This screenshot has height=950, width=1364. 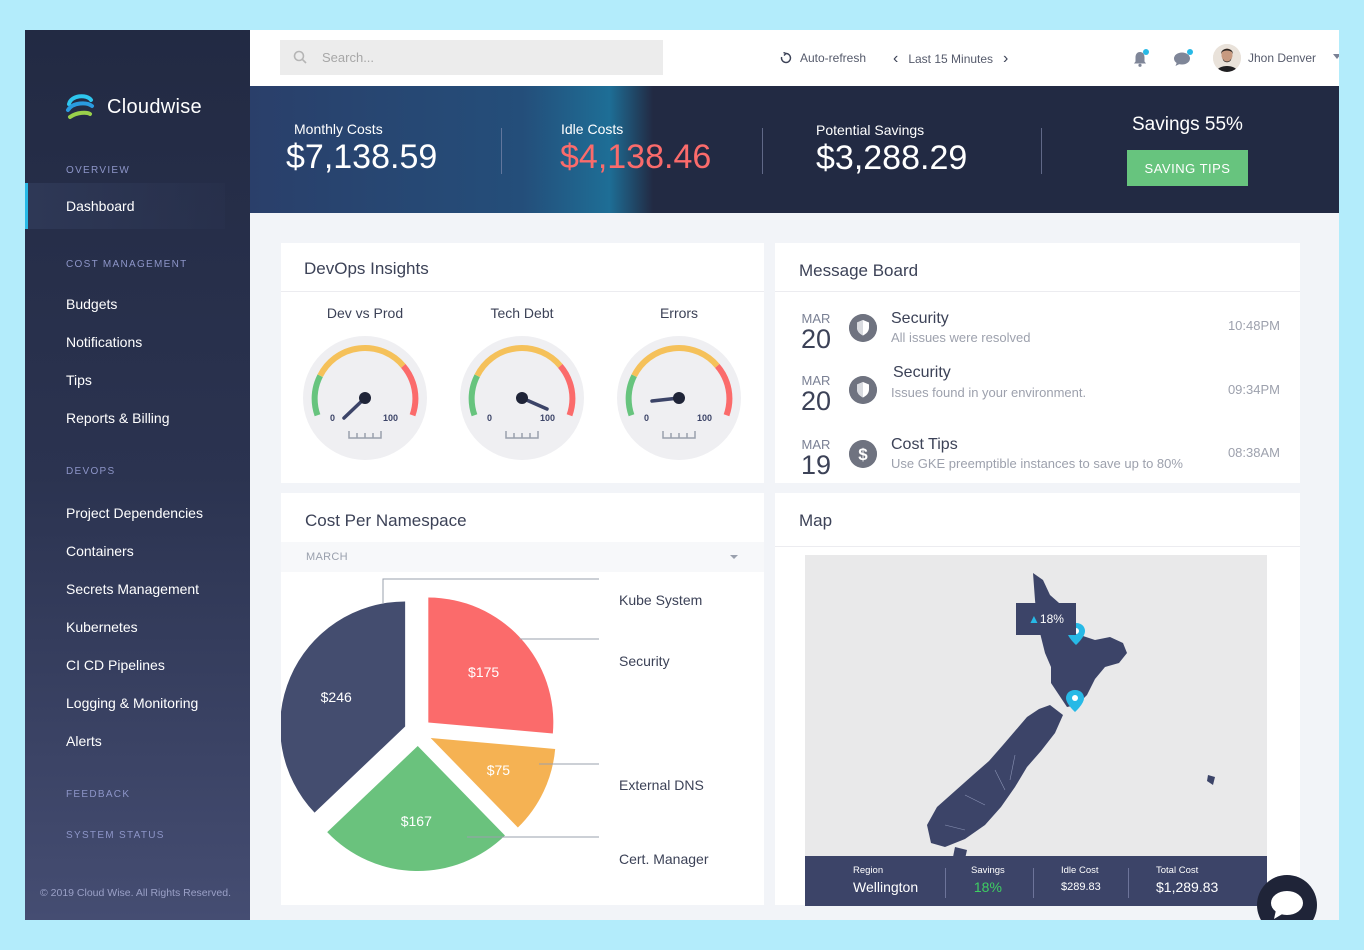 I want to click on time-range-label: Last 15 Minutes, so click(x=950, y=59).